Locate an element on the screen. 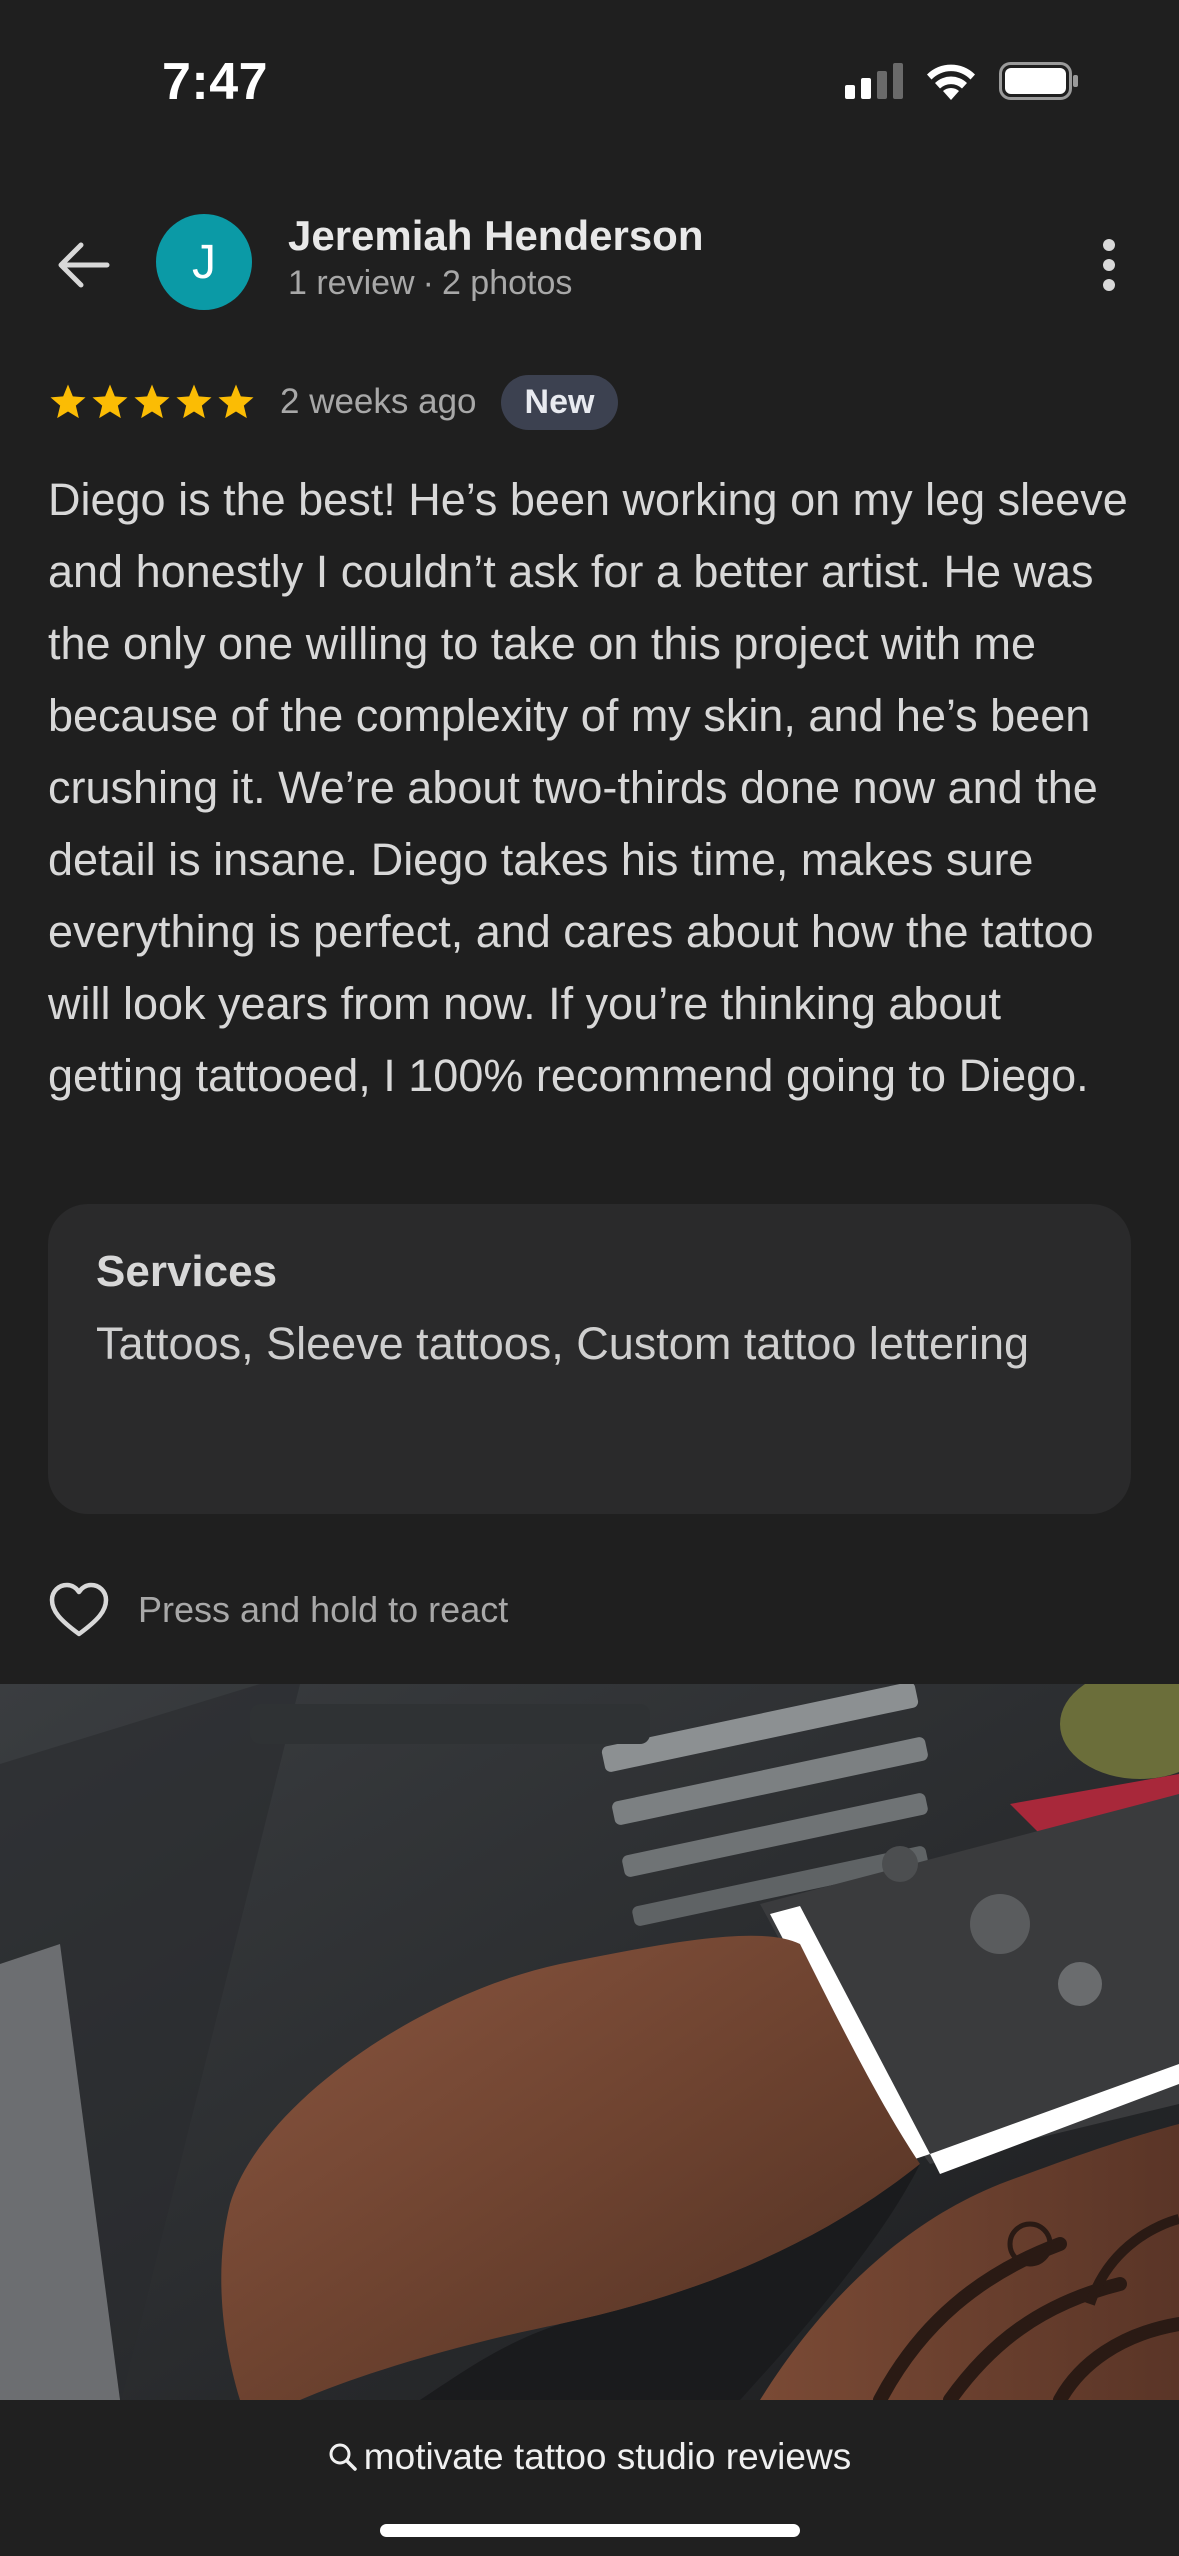  star-rating is located at coordinates (152, 402).